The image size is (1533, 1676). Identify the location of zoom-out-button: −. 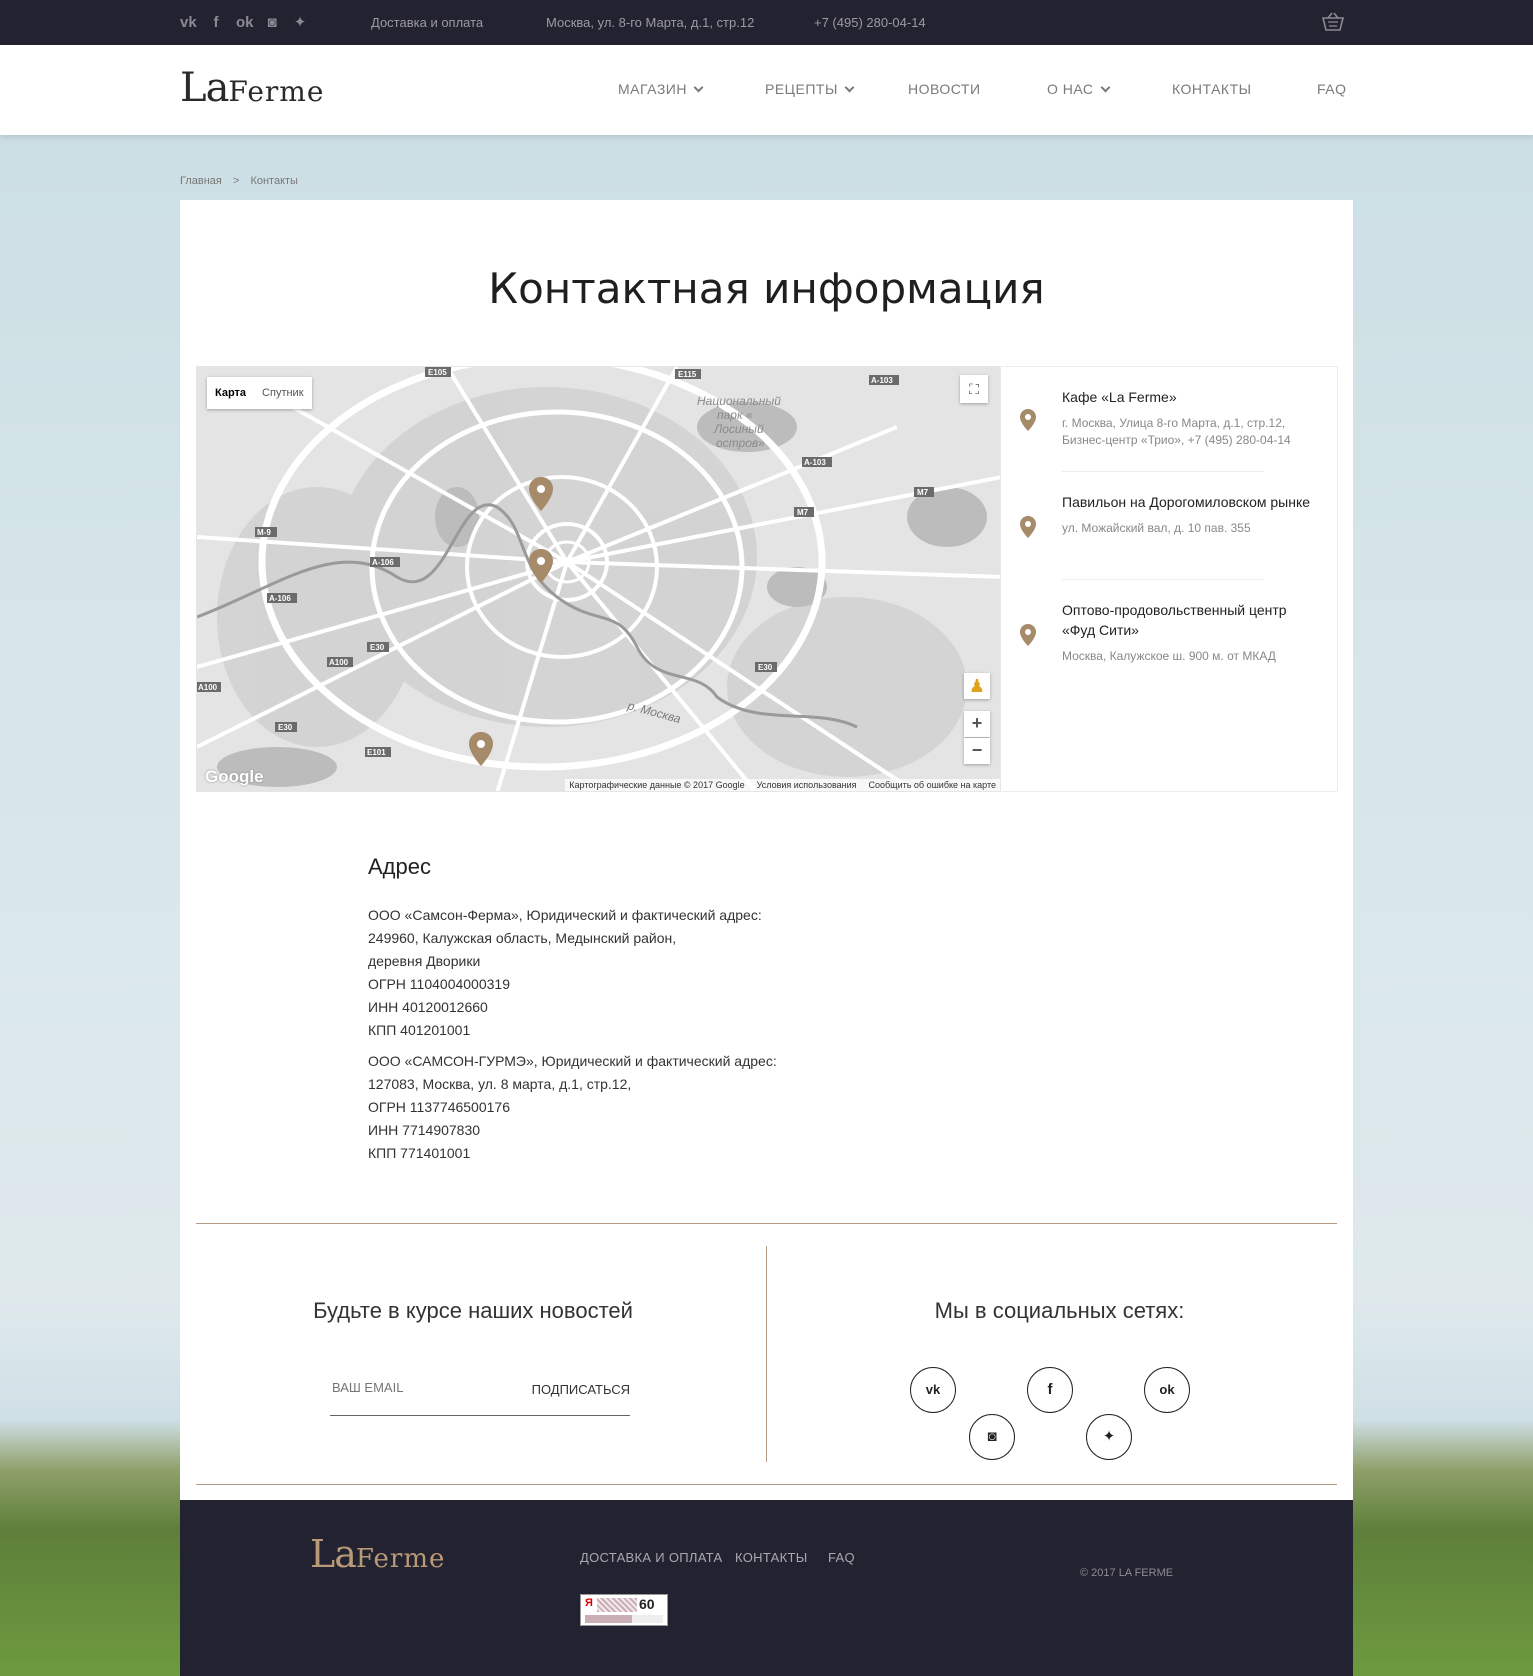
(977, 751).